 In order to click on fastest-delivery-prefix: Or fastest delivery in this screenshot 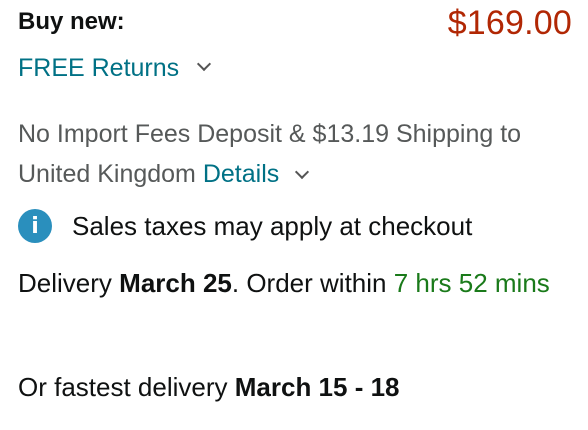, I will do `click(123, 387)`.